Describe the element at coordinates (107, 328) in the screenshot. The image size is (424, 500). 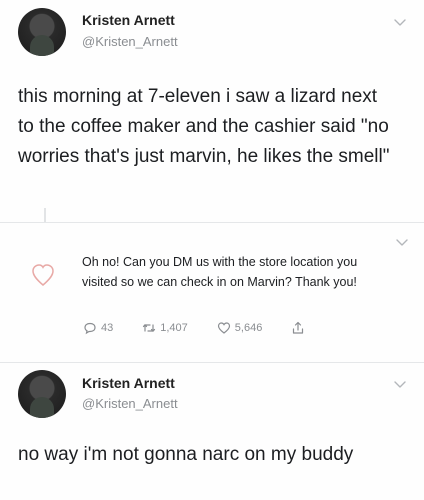
I see `reply-count: 43` at that location.